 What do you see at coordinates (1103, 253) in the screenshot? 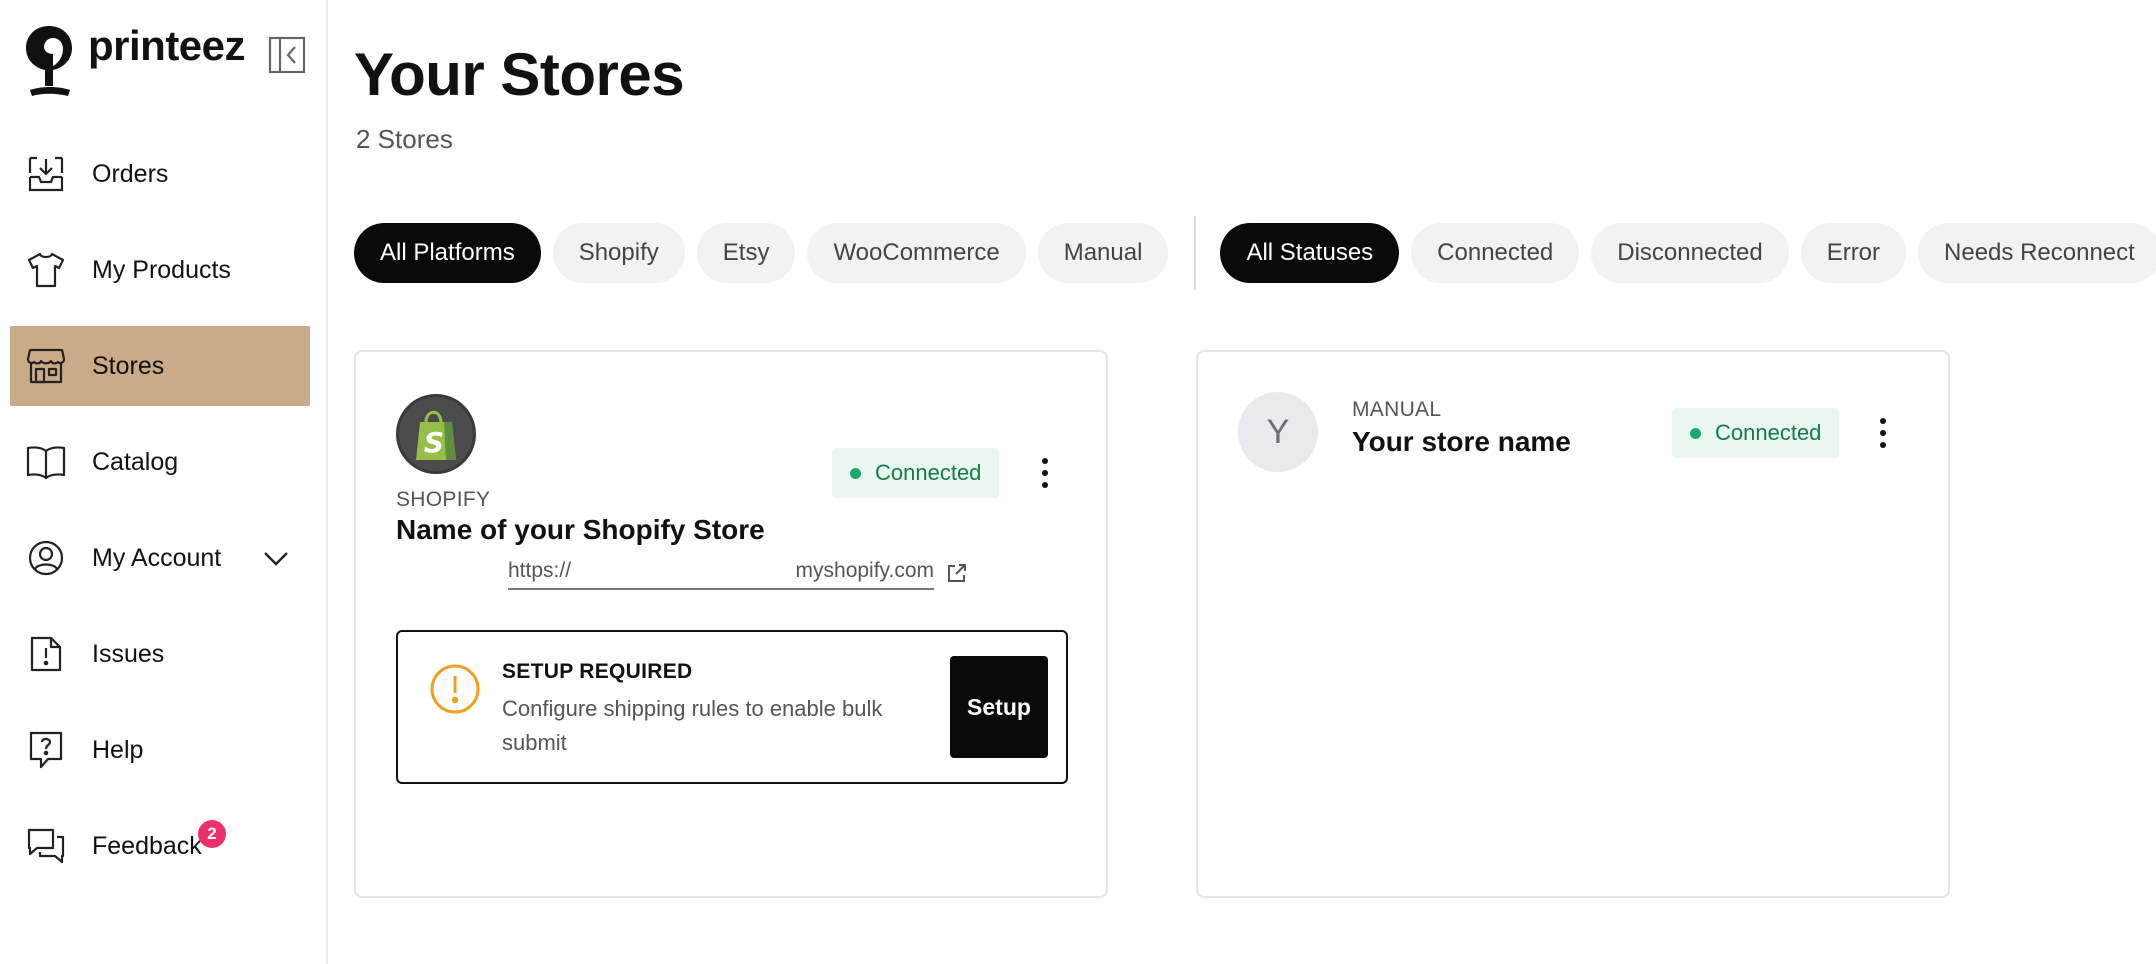
I see `filter-platform-manual: Manual` at bounding box center [1103, 253].